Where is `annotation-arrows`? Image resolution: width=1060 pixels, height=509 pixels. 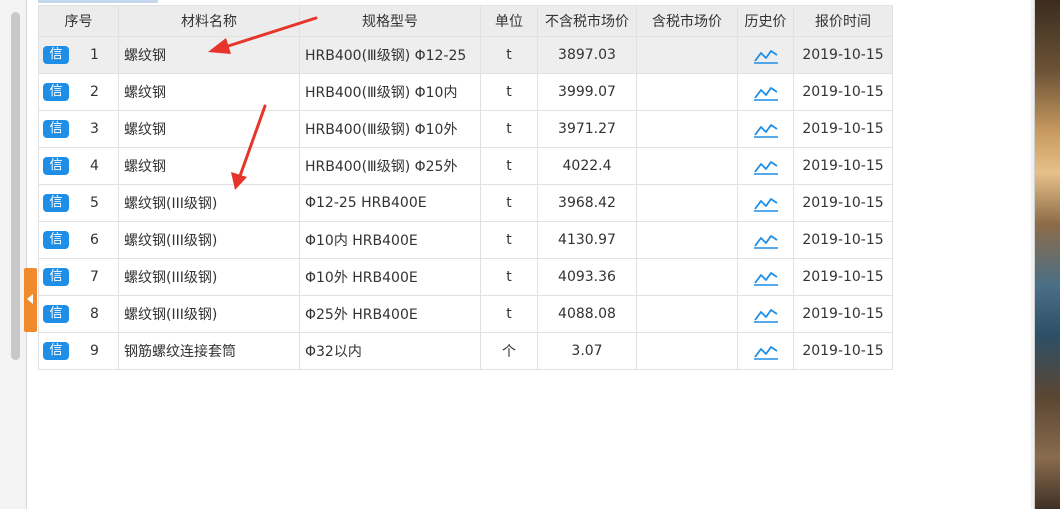
annotation-arrows is located at coordinates (263, 103).